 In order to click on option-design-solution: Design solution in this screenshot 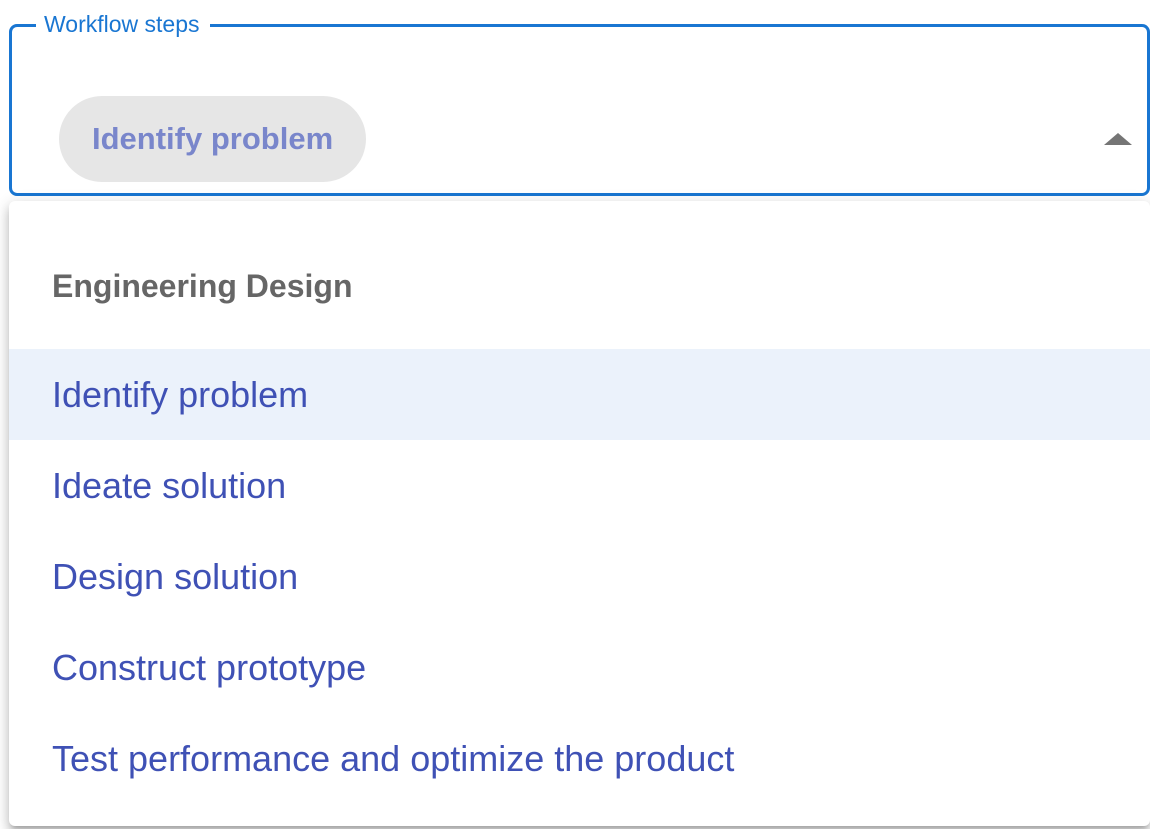, I will do `click(579, 576)`.